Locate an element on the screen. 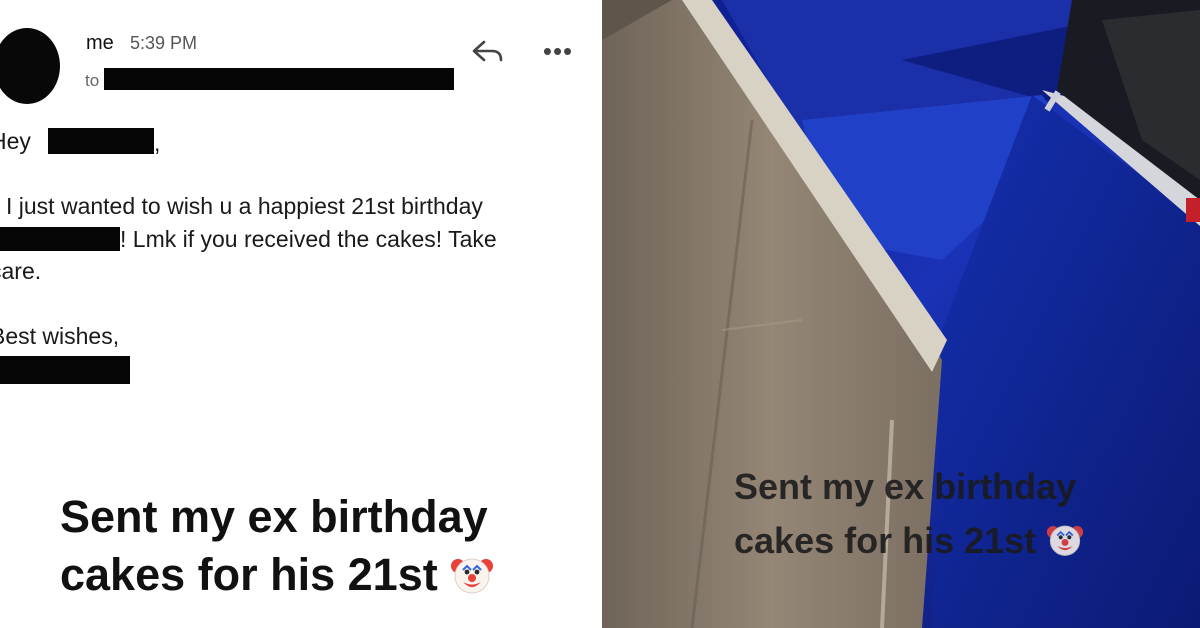  caption-right-line-2: cakes for his 21st is located at coordinates (954, 541).